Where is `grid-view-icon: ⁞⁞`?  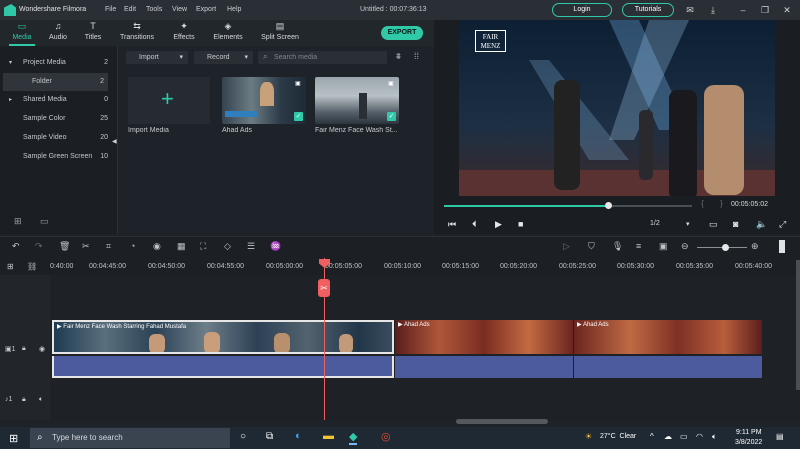 grid-view-icon: ⁞⁞ is located at coordinates (416, 56).